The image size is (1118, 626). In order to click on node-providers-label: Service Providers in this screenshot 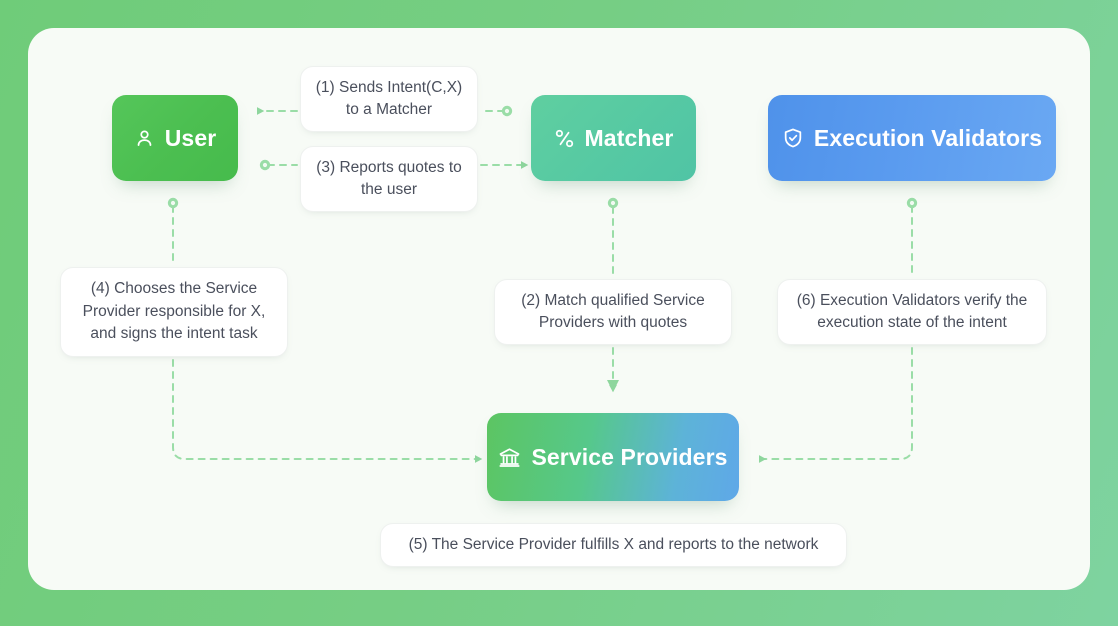, I will do `click(629, 456)`.